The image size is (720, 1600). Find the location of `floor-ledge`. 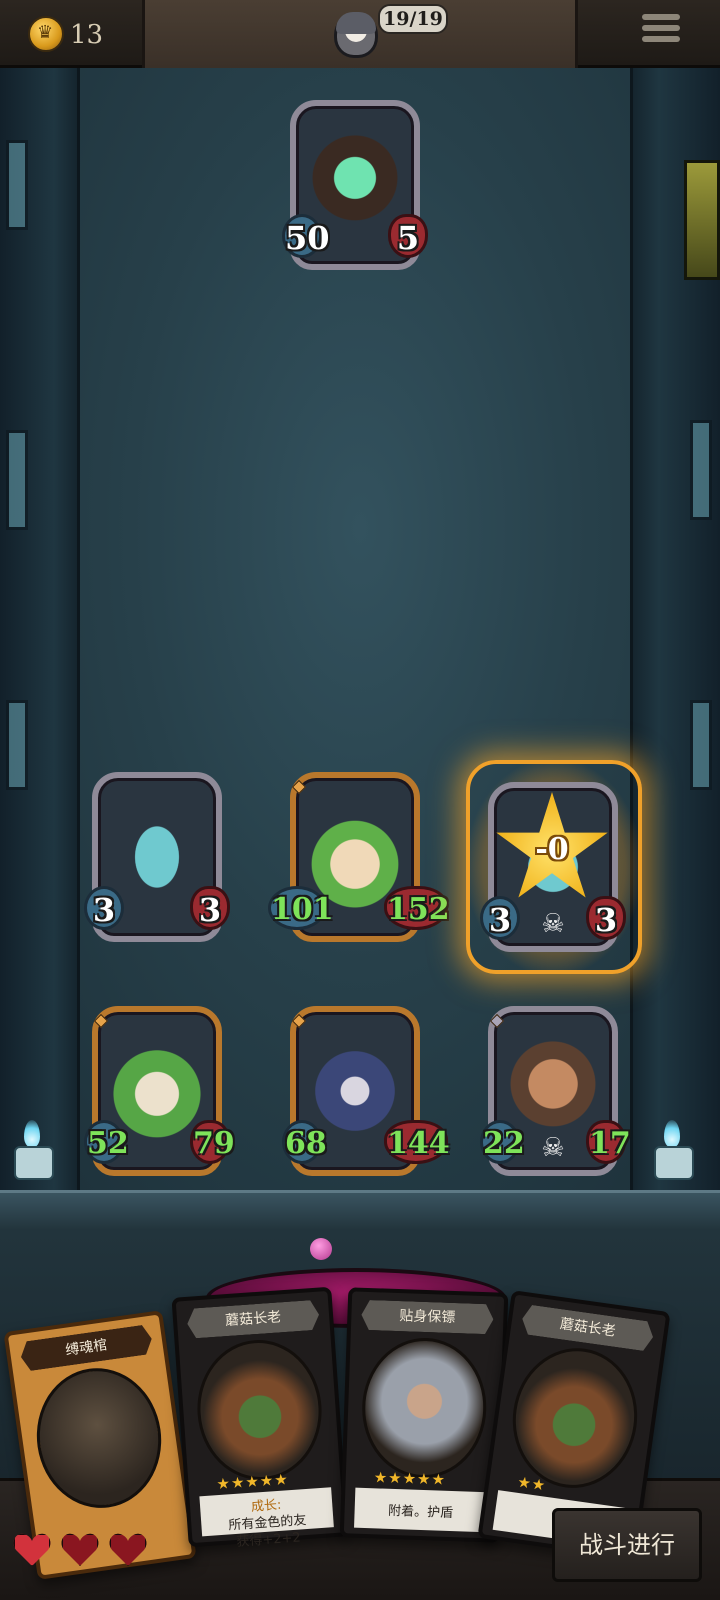

floor-ledge is located at coordinates (360, 1210).